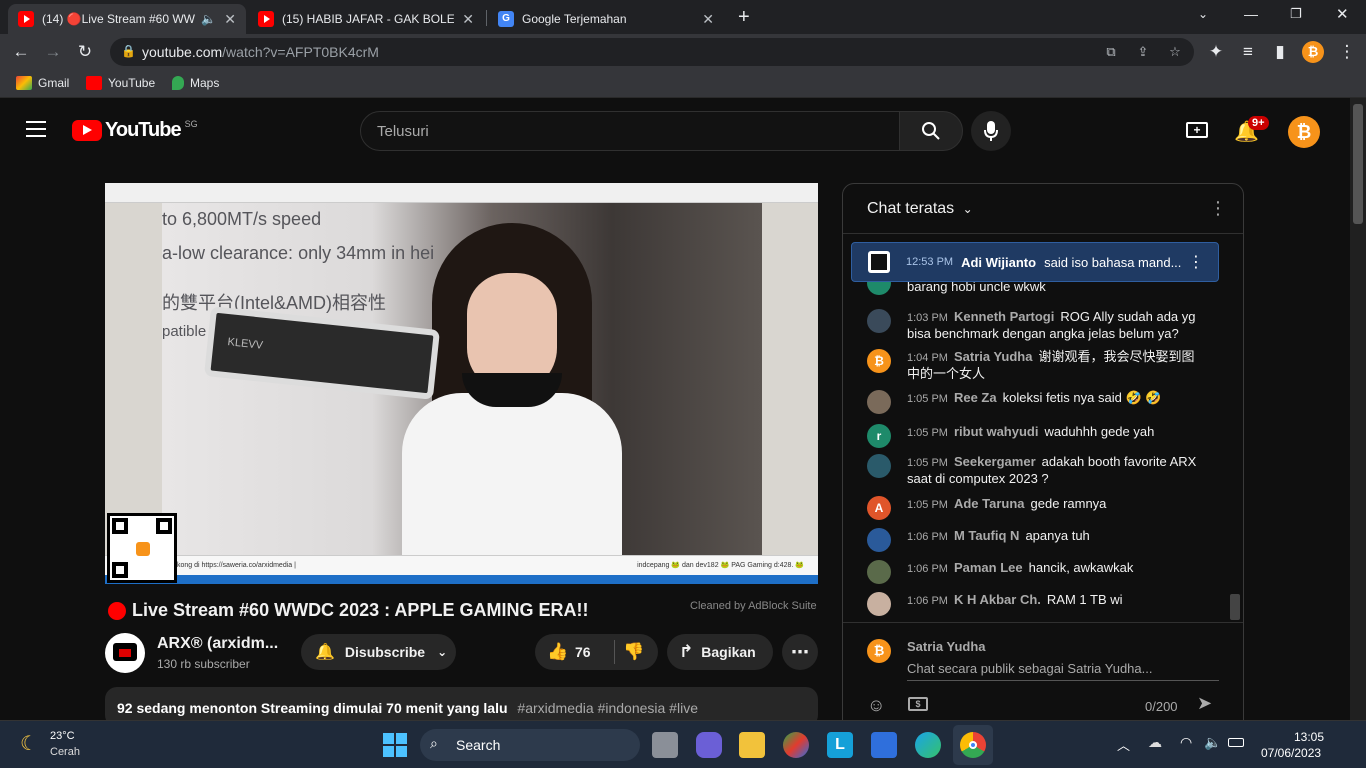  I want to click on page-scrollbar-thumb, so click(1358, 164).